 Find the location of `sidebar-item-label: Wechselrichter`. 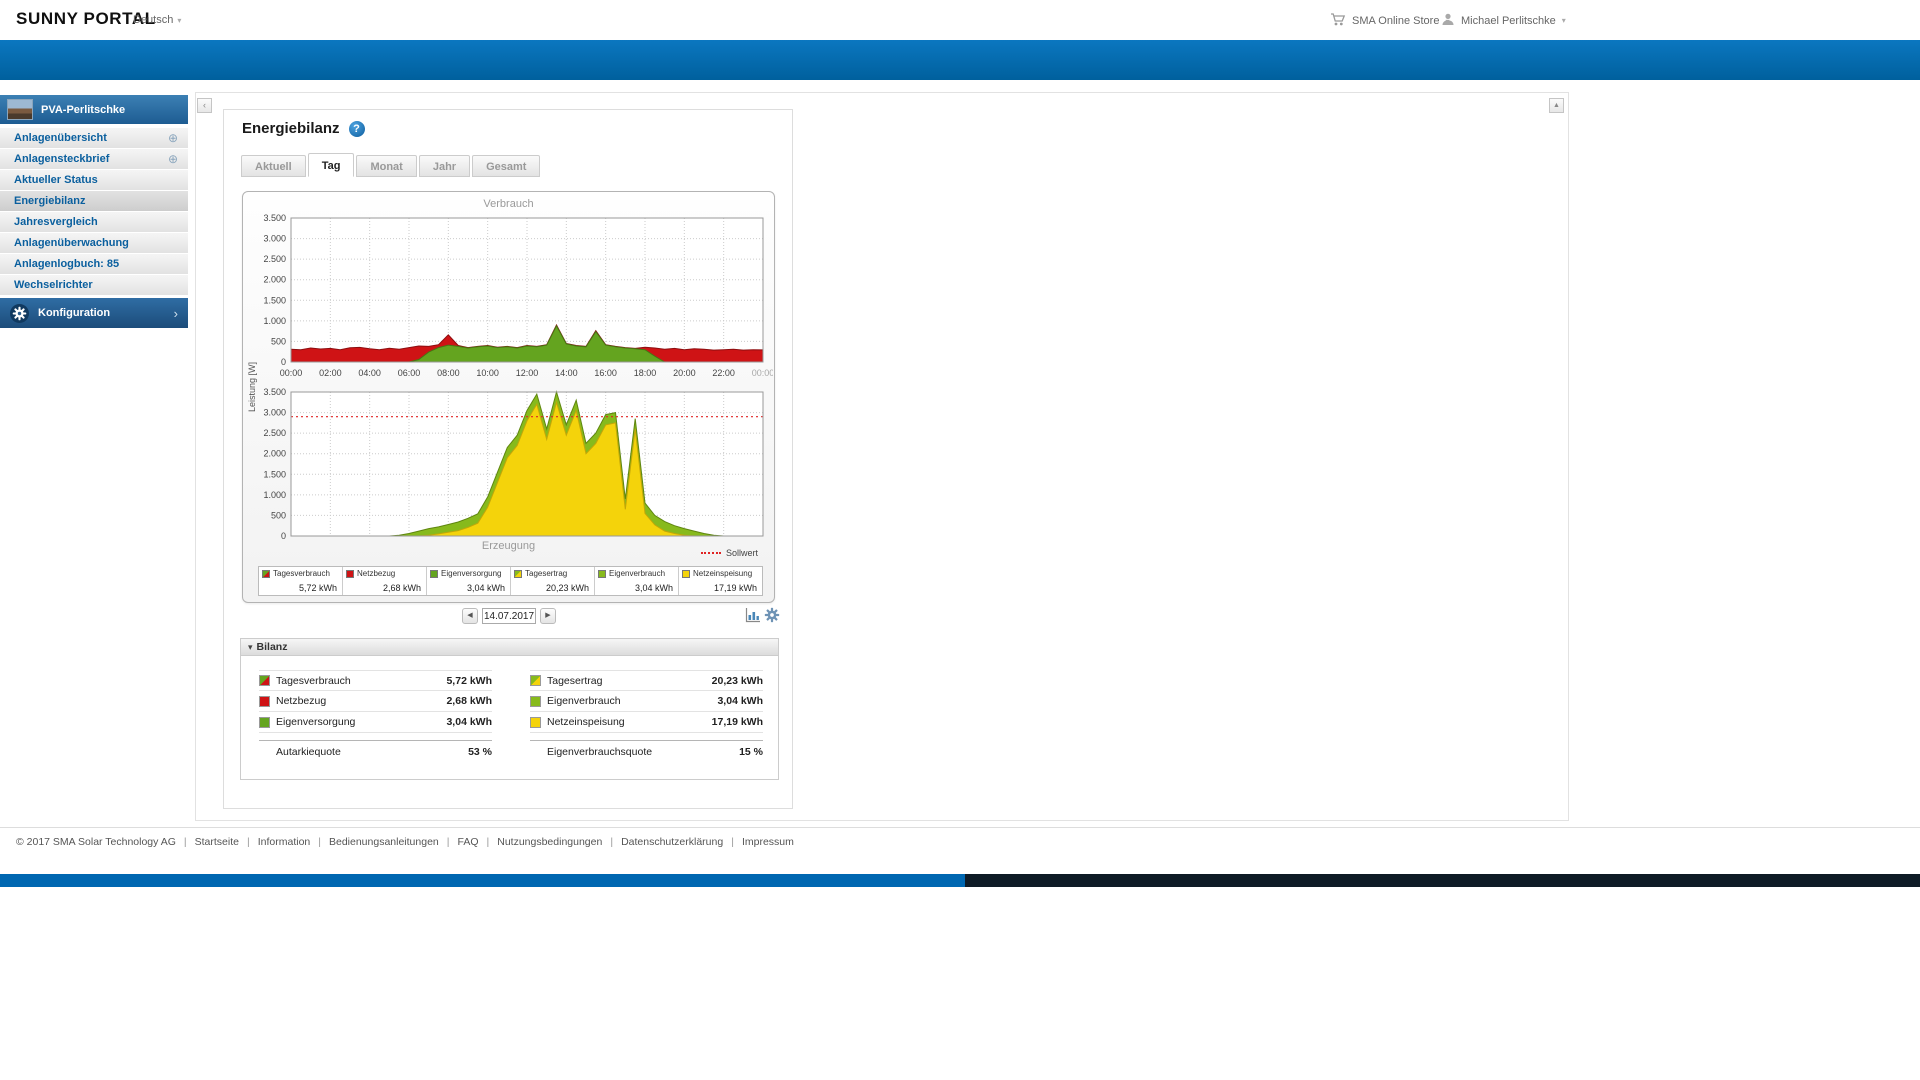

sidebar-item-label: Wechselrichter is located at coordinates (53, 285).